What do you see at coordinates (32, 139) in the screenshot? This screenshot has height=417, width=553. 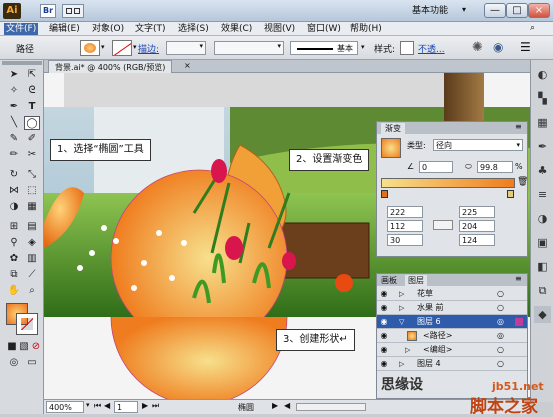 I see `pencil-icon: ✐` at bounding box center [32, 139].